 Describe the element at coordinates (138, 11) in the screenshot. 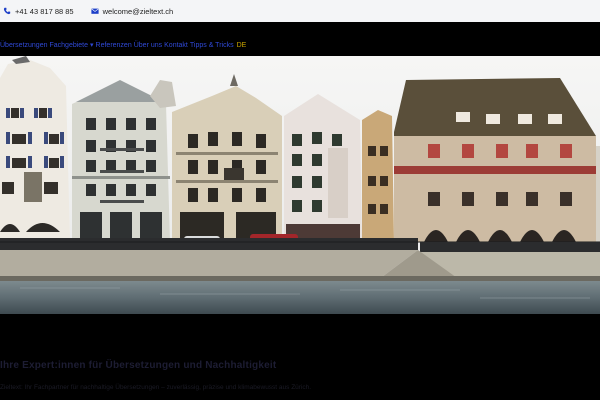

I see `email-address: welcome@zieltext.ch` at that location.